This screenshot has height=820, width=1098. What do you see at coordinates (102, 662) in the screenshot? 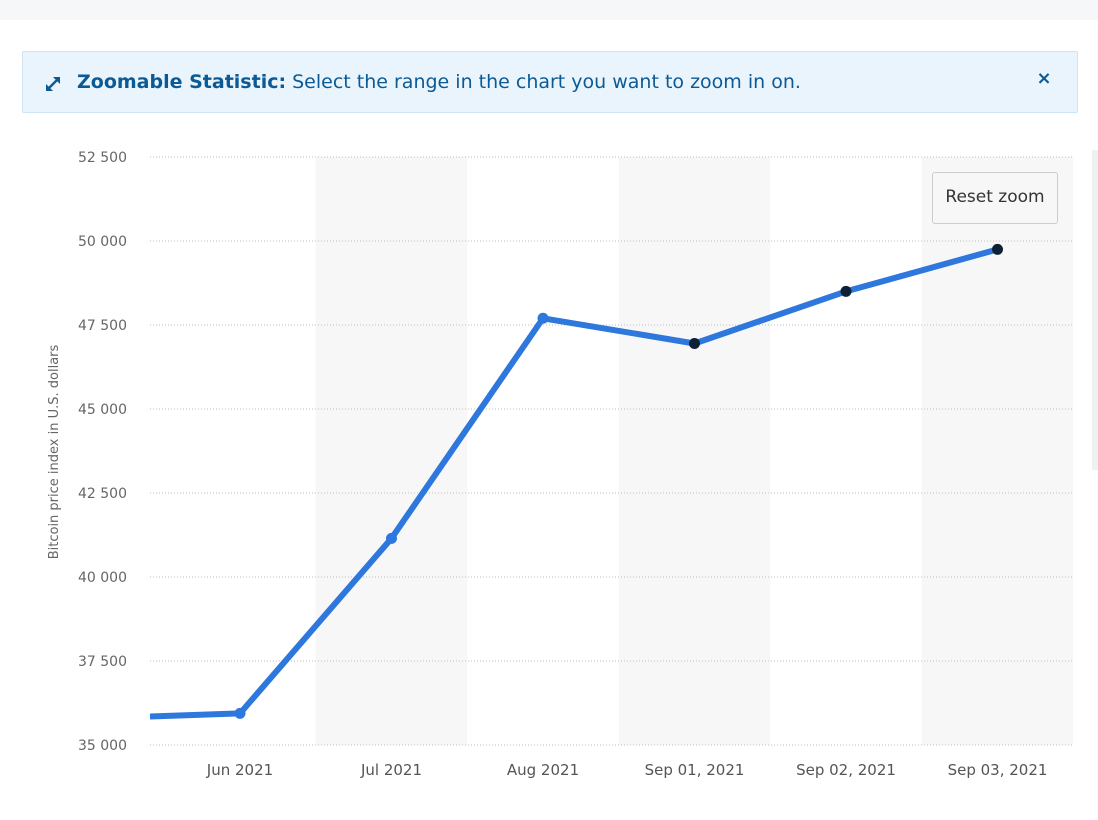
I see `y-tick-label: 37 500` at bounding box center [102, 662].